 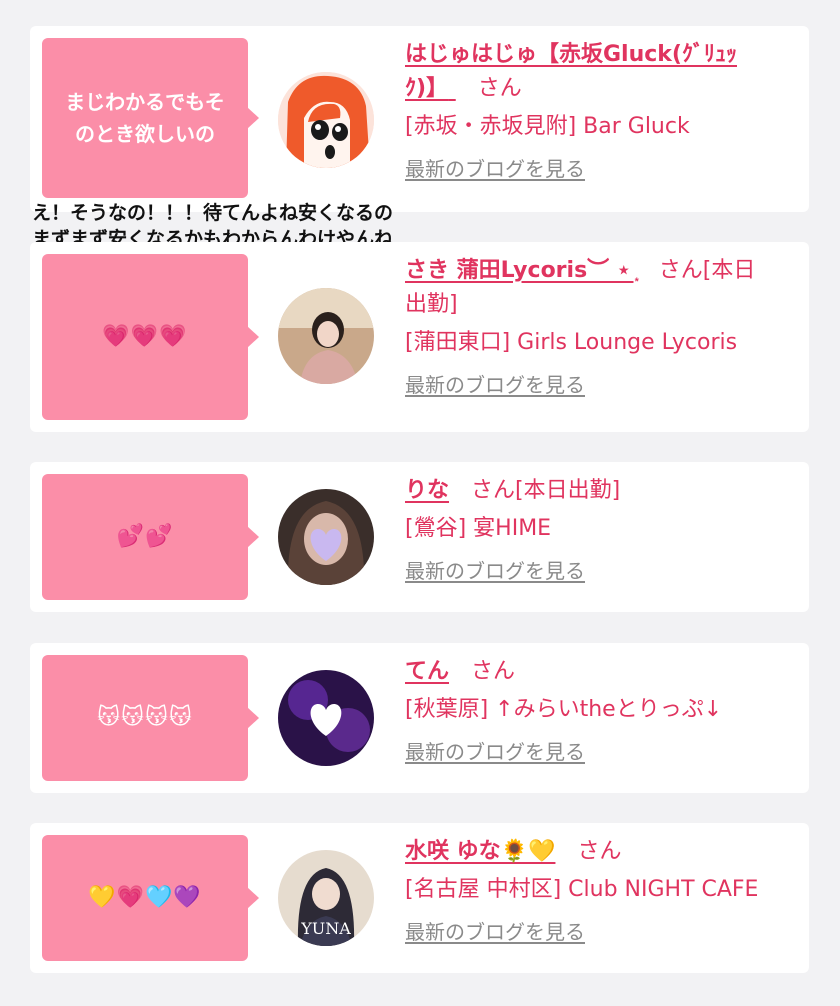 What do you see at coordinates (597, 530) in the screenshot?
I see `card-info: りな さん[本日出勤] [鶯谷] 宴HIME 最新のブログを見る` at bounding box center [597, 530].